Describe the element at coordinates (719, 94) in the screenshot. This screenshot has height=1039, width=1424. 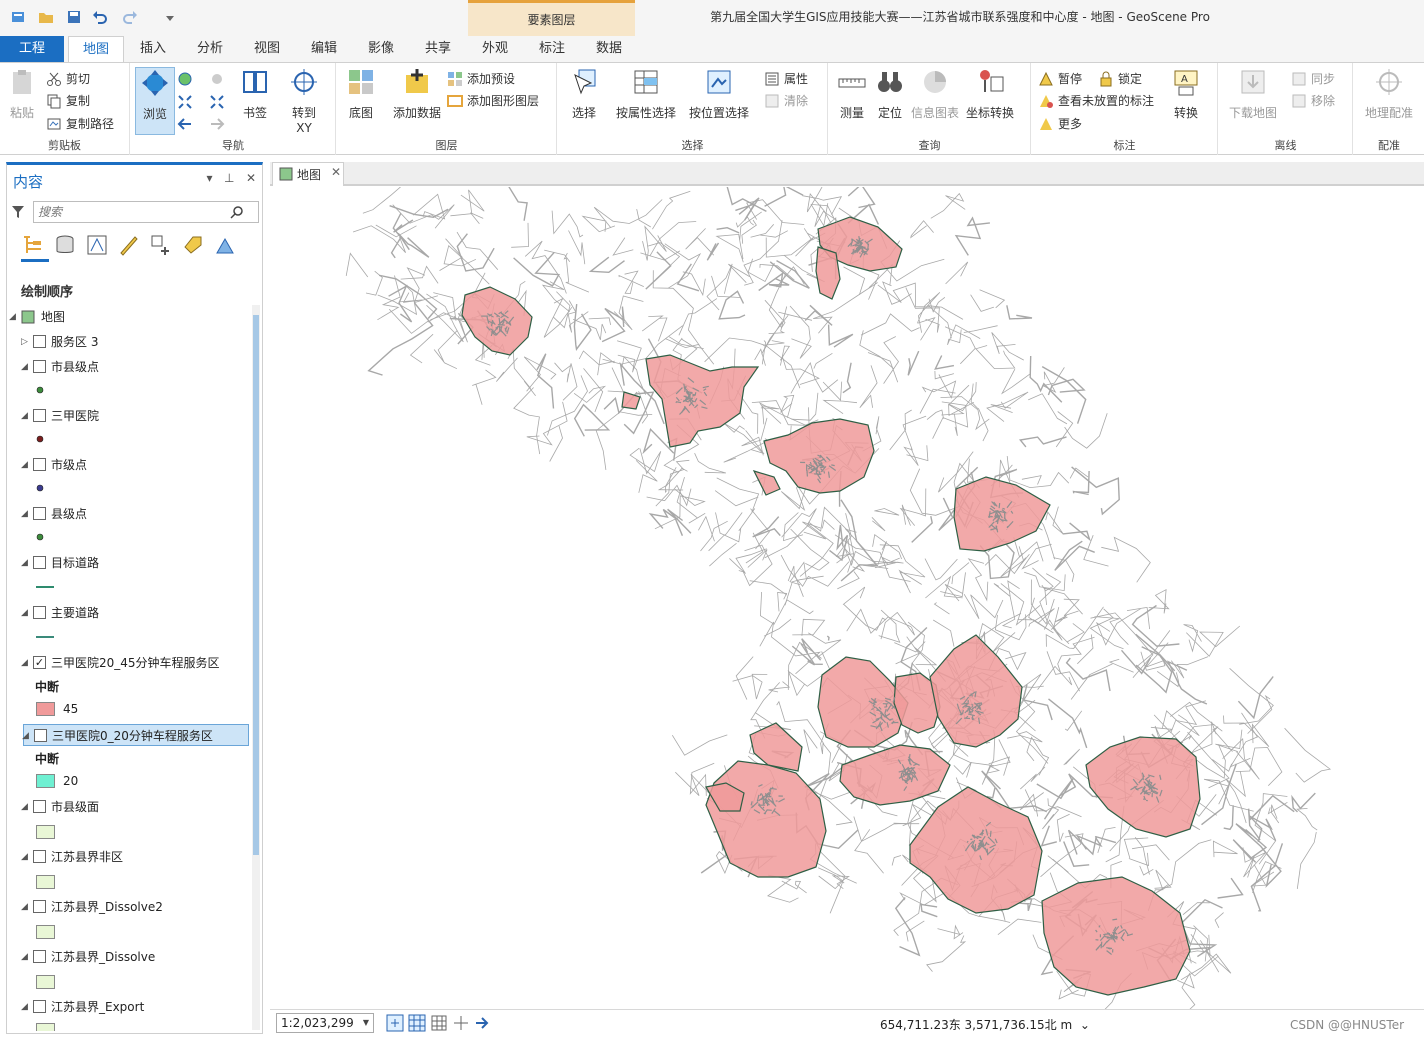
I see `select-by-location-button: 按位置选择` at that location.